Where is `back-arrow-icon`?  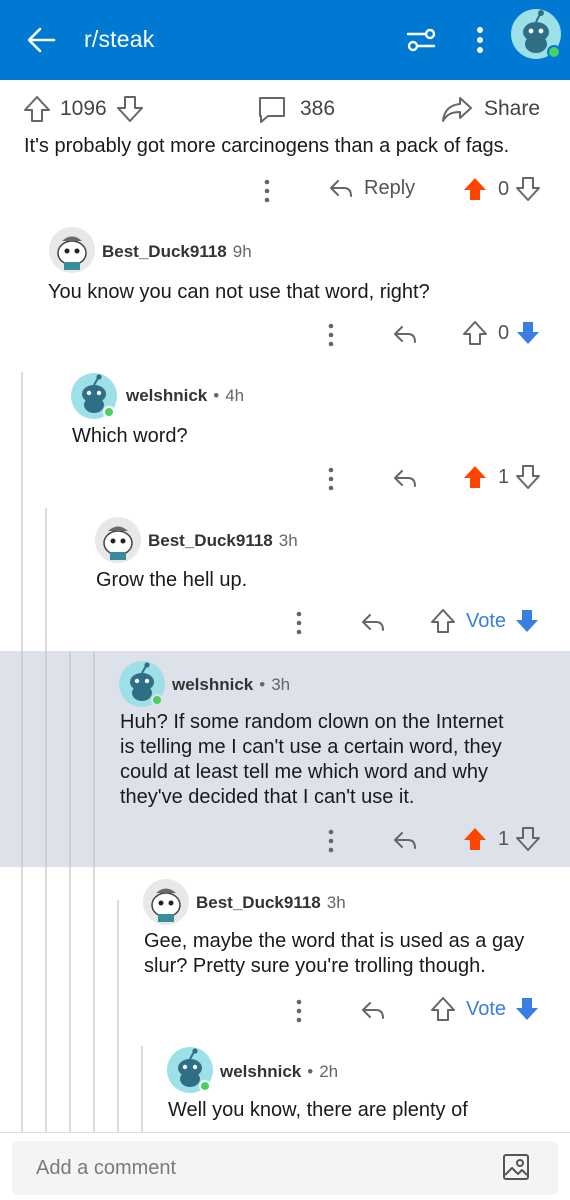 back-arrow-icon is located at coordinates (42, 40).